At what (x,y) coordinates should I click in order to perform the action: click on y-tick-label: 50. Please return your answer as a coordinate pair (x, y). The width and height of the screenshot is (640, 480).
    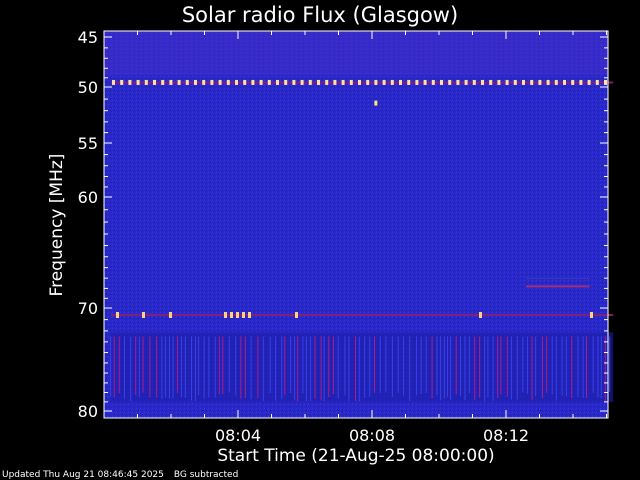
    Looking at the image, I should click on (88, 87).